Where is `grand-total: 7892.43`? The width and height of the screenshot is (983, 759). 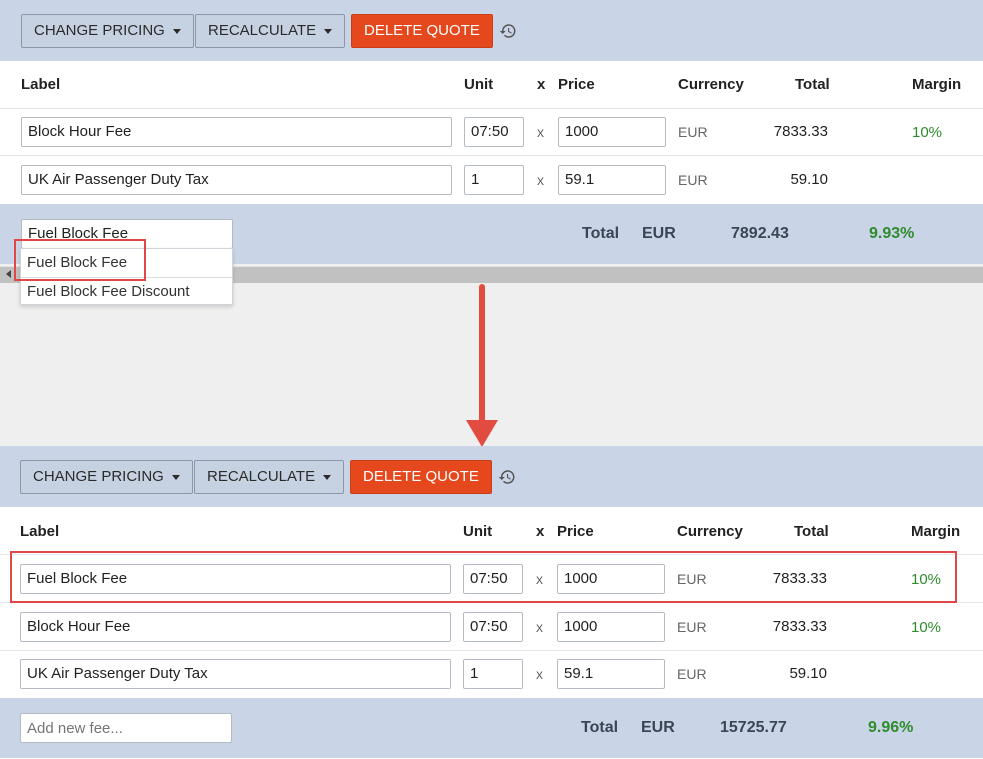
grand-total: 7892.43 is located at coordinates (760, 233).